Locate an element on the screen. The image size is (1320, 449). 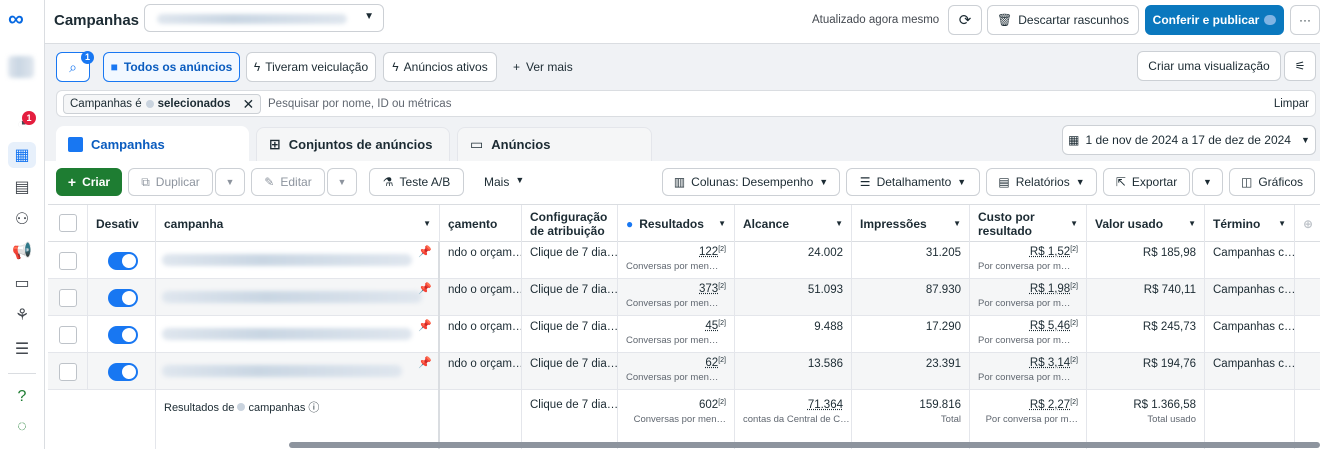
create-button: + Criar is located at coordinates (89, 182).